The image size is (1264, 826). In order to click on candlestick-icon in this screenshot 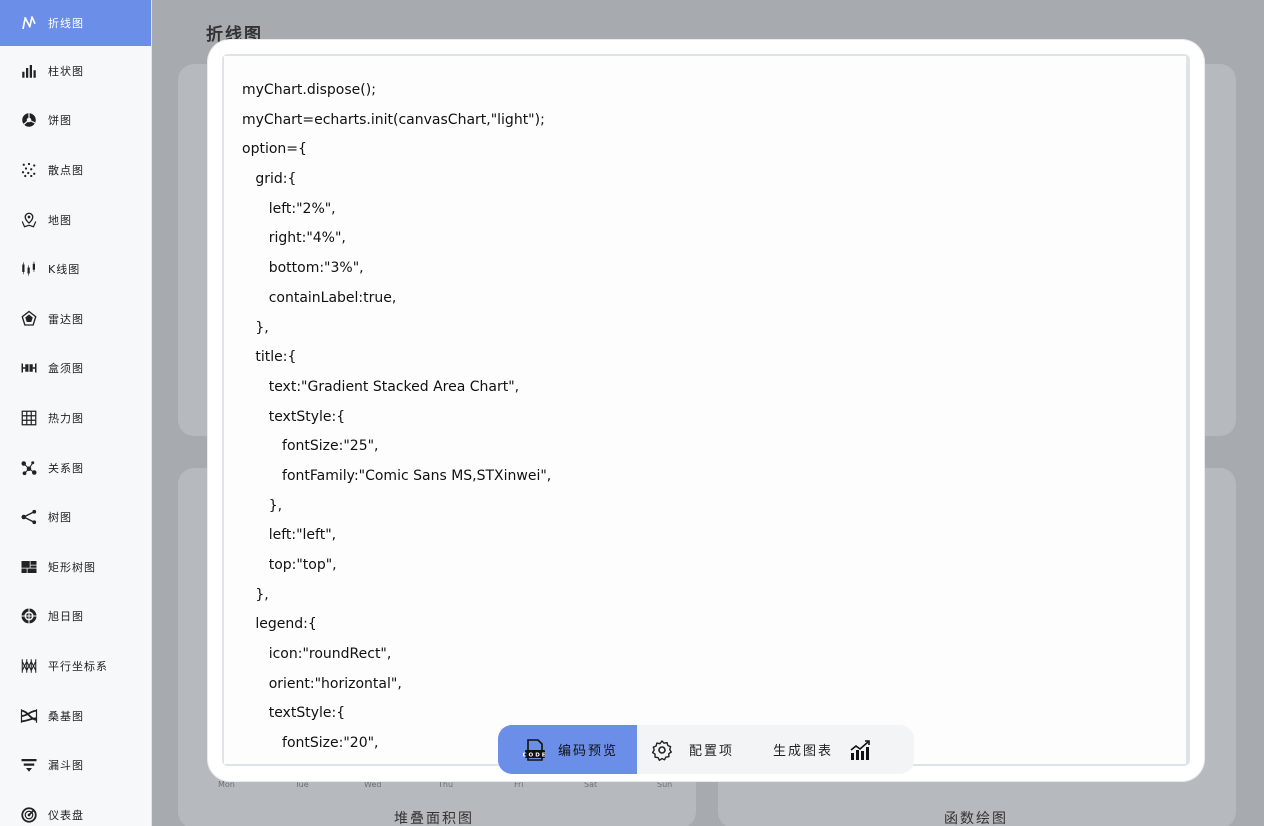, I will do `click(29, 269)`.